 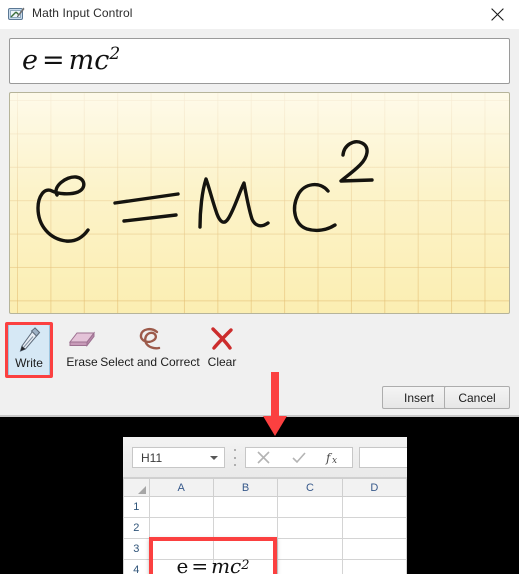 What do you see at coordinates (150, 362) in the screenshot?
I see `select-and-correct-tool-label: Select and Correct` at bounding box center [150, 362].